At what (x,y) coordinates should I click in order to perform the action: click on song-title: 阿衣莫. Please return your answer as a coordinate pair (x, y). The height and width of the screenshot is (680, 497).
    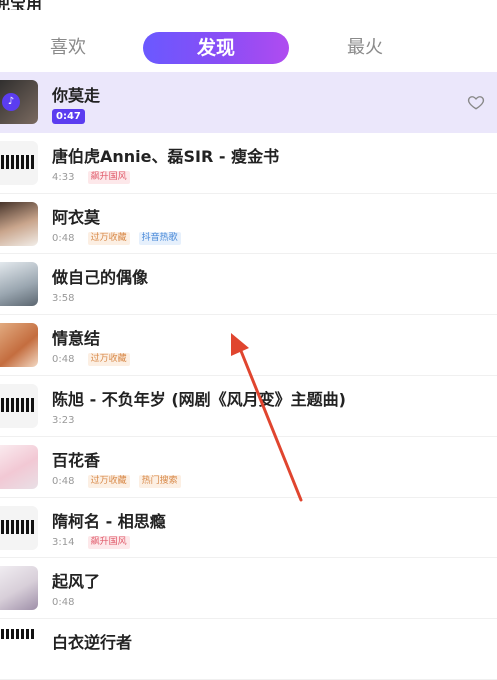
    Looking at the image, I should click on (76, 217).